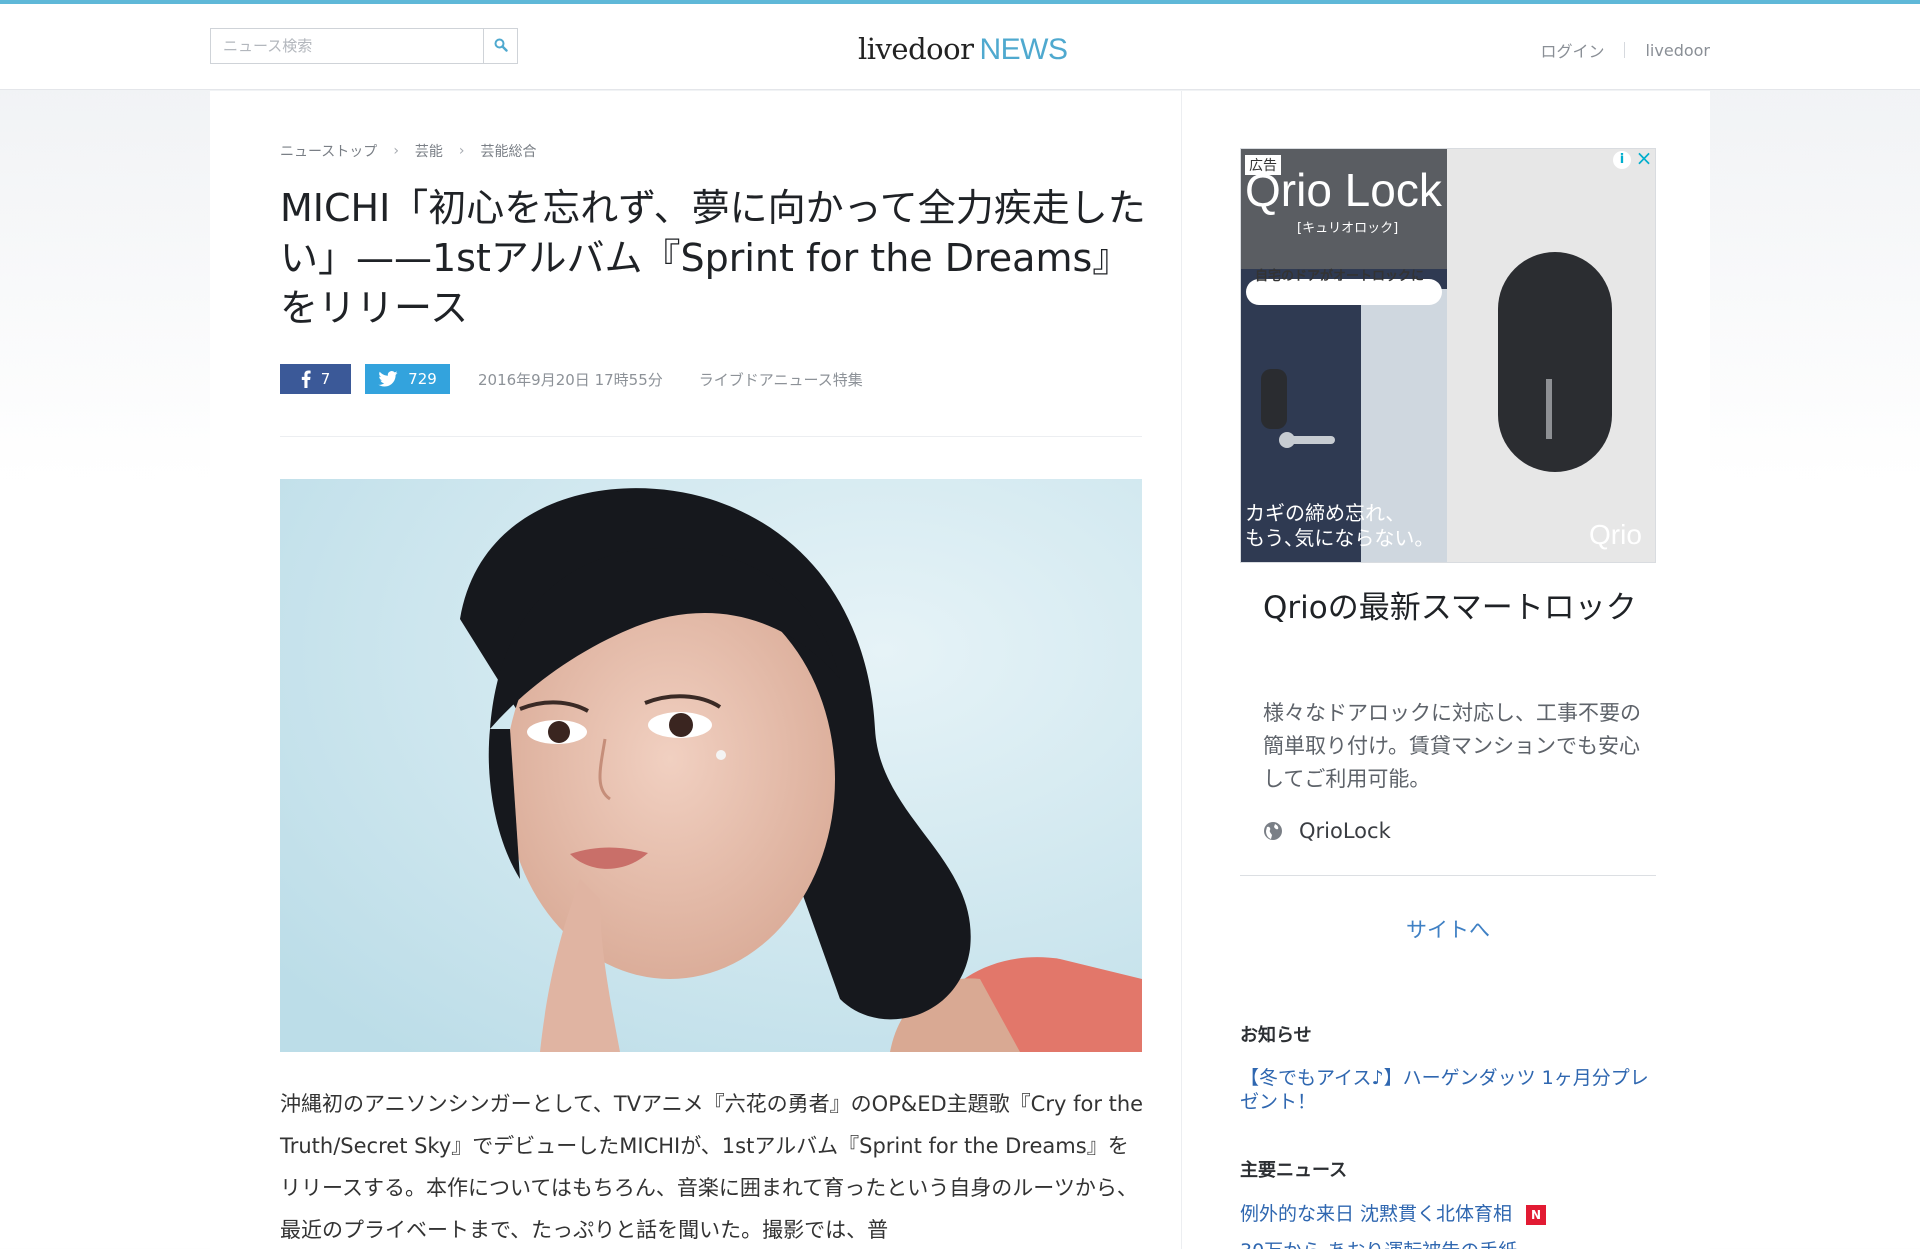  I want to click on article-meta: 7 729 2016年9月20日 17時55分 ライブドアニュース特集, so click(571, 379).